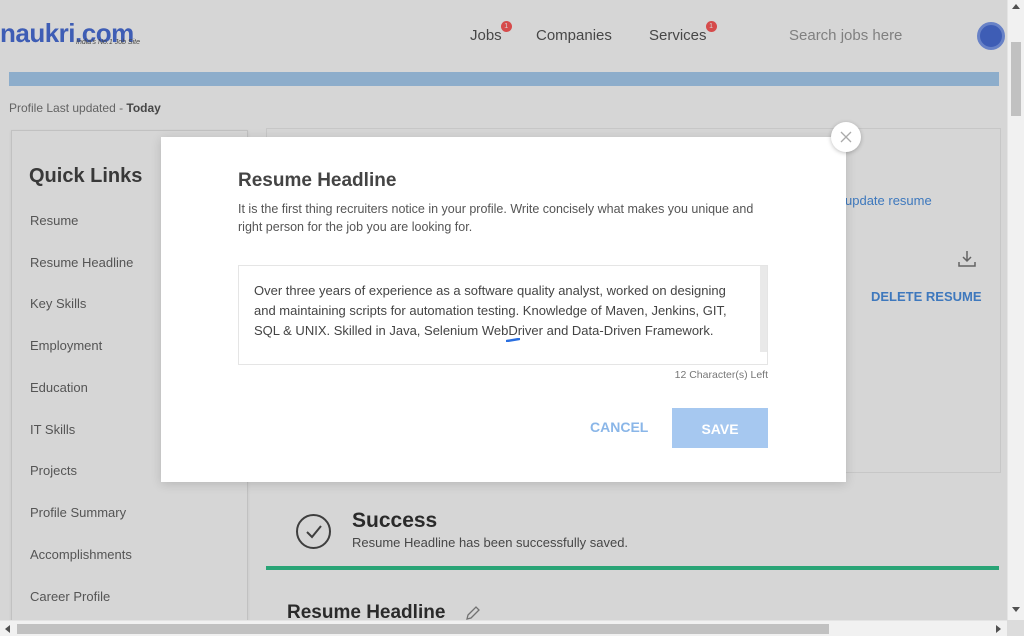 This screenshot has width=1024, height=636. Describe the element at coordinates (513, 340) in the screenshot. I see `text-cursor-icon` at that location.